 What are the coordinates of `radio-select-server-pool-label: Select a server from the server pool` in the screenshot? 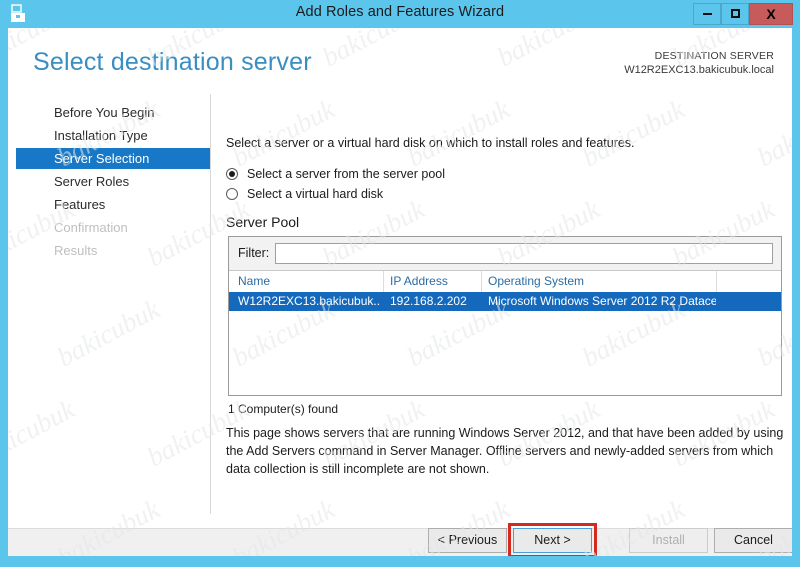 It's located at (346, 174).